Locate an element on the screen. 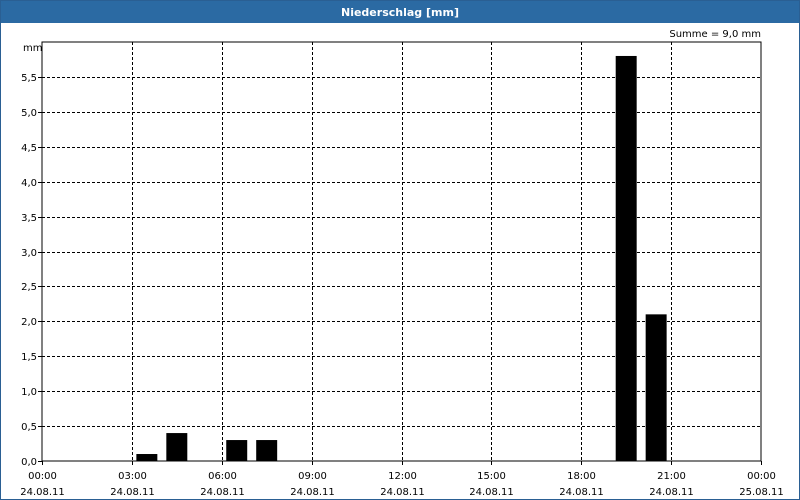 This screenshot has width=800, height=500. y-tick-label: 3,5 is located at coordinates (29, 218).